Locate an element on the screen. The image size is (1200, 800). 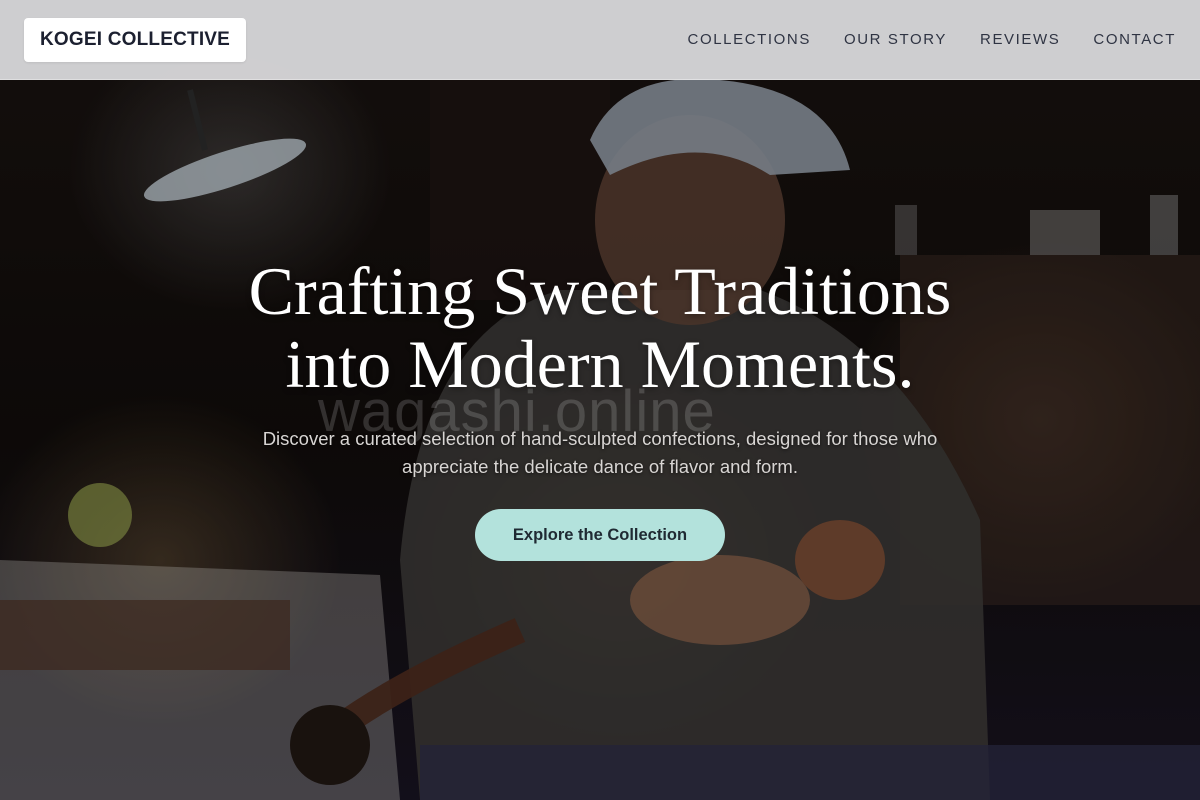
main-nav: COLLECTIONS OUR STORY REVIEWS CONTACT is located at coordinates (932, 39).